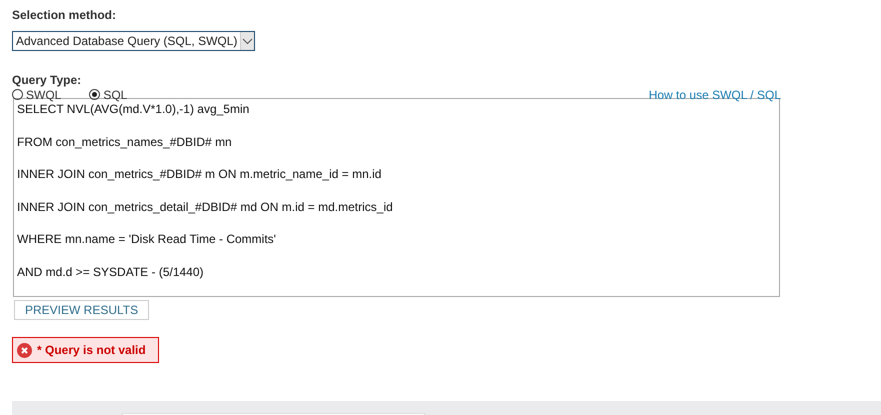 The width and height of the screenshot is (881, 415). I want to click on selection-method-dropdown: Advanced Database Query (SQL, SWQL), so click(133, 41).